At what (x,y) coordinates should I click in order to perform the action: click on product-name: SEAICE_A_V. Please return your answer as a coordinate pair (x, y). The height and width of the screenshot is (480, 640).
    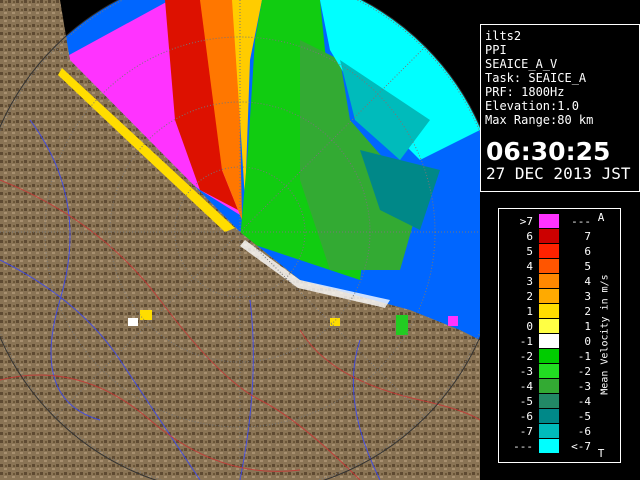
    Looking at the image, I should click on (521, 64).